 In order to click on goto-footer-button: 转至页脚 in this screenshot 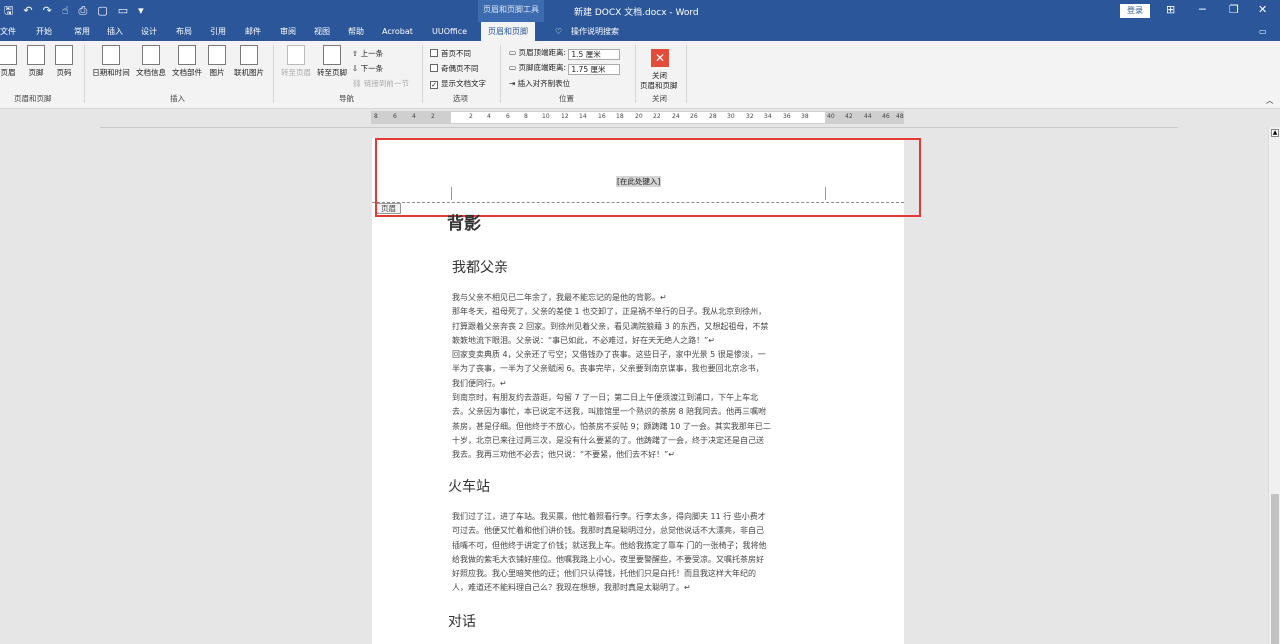, I will do `click(332, 61)`.